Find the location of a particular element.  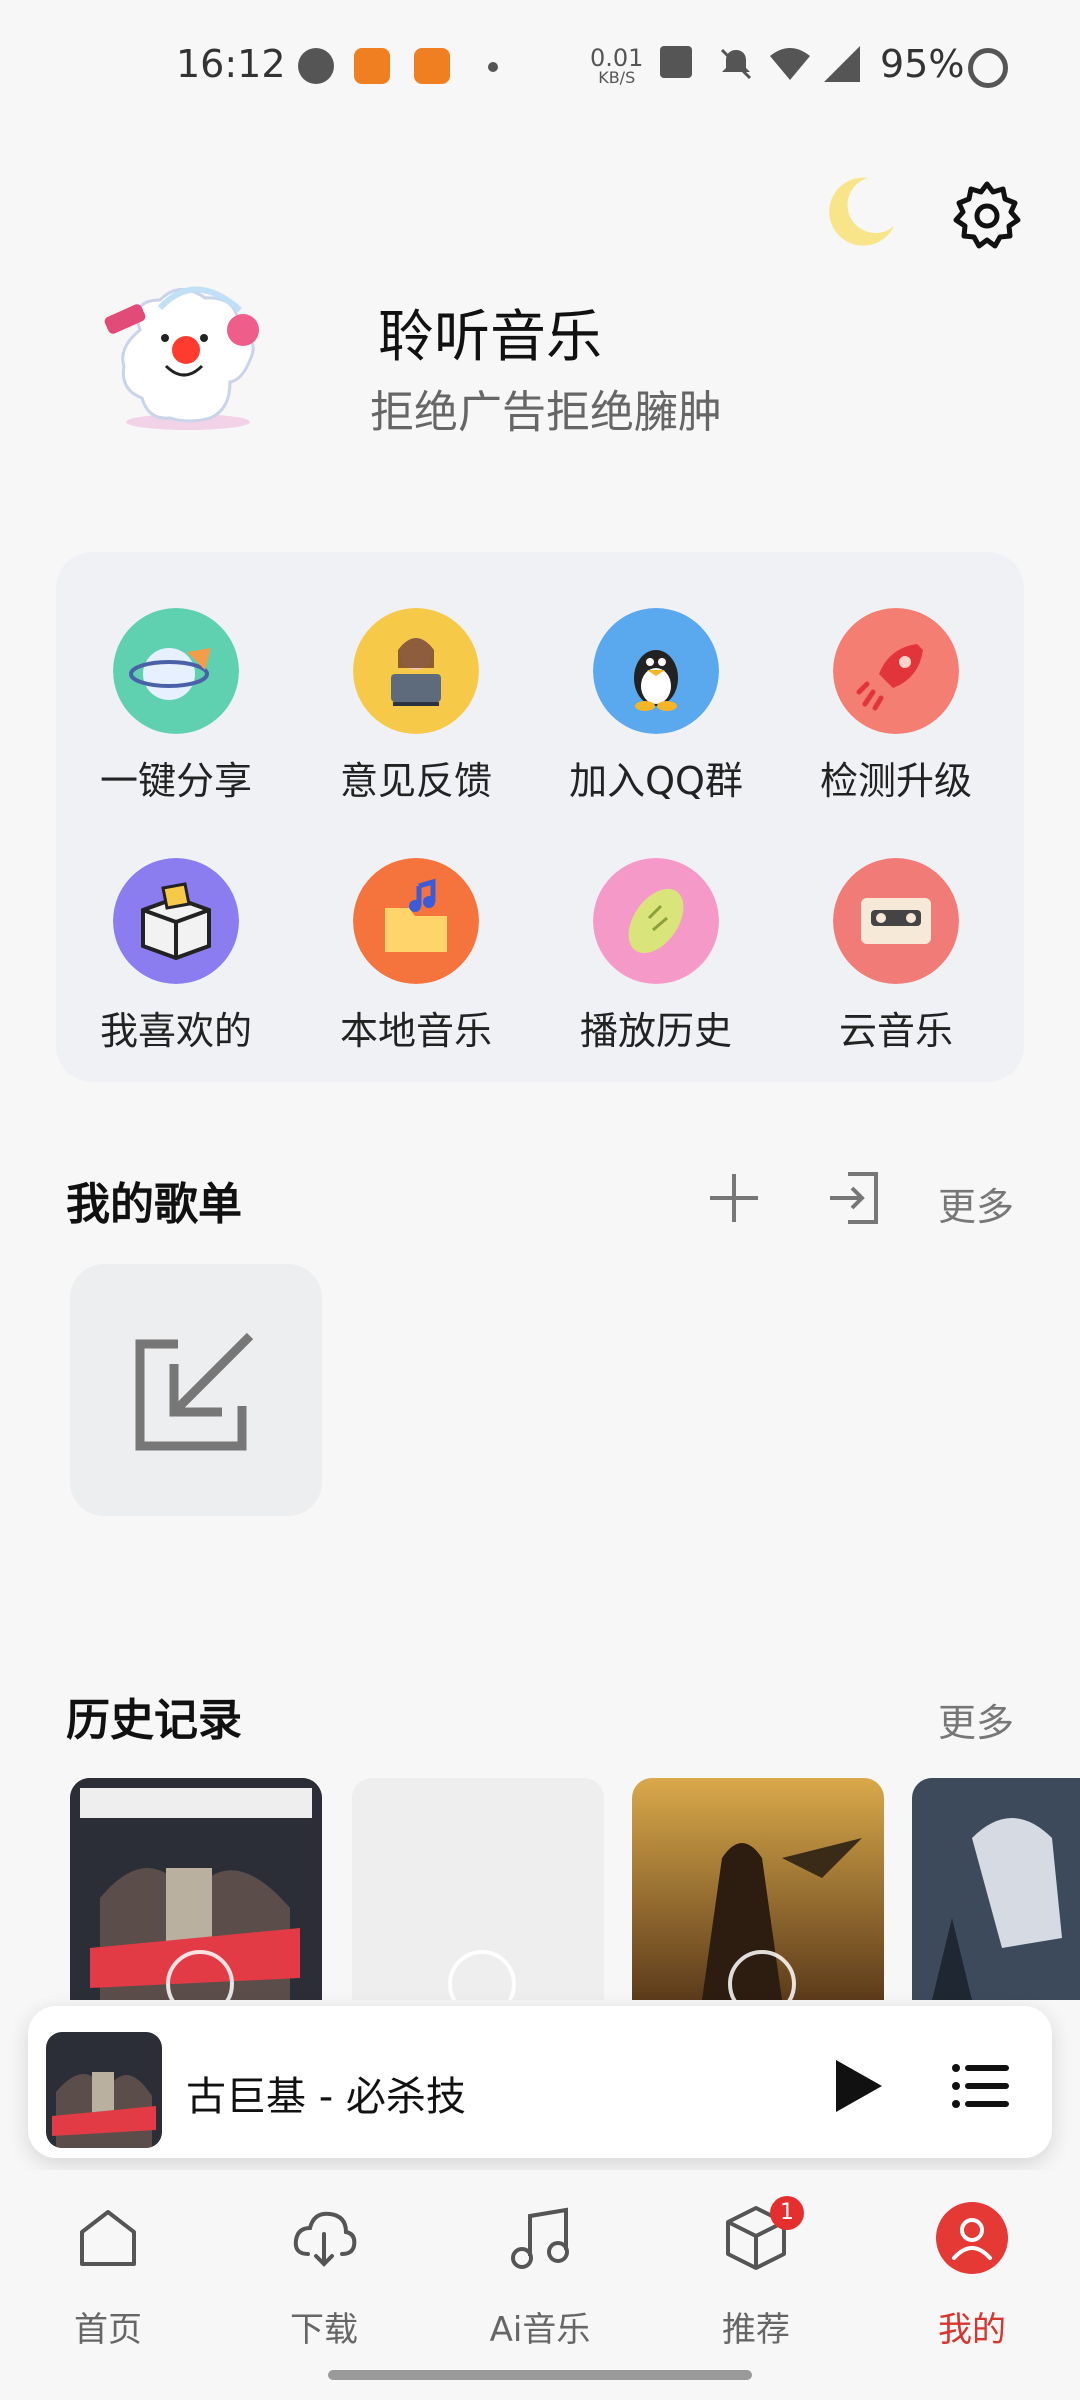

status-bar: 16:12 0.01 KB/S 95% is located at coordinates (540, 68).